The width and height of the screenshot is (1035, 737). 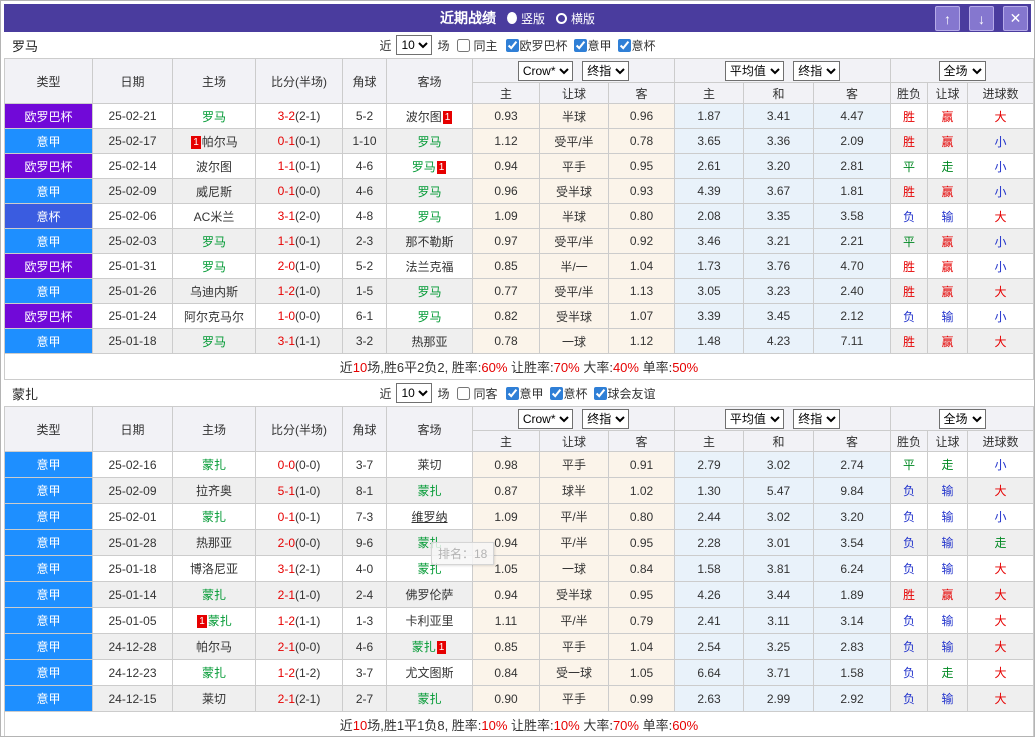 I want to click on up-arrow-icon: ↑, so click(x=947, y=18).